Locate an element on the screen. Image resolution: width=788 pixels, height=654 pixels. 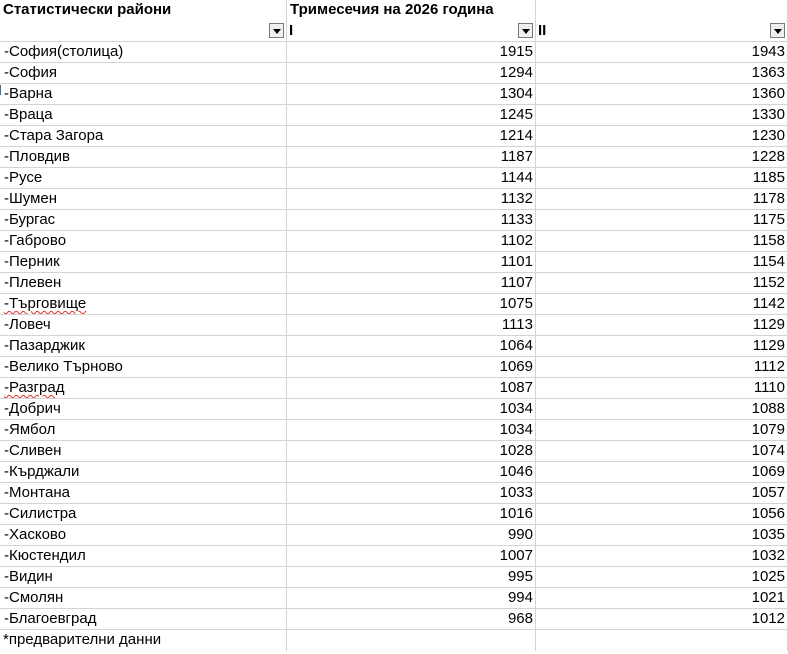
table-row-region: -Хасково is located at coordinates (143, 535).